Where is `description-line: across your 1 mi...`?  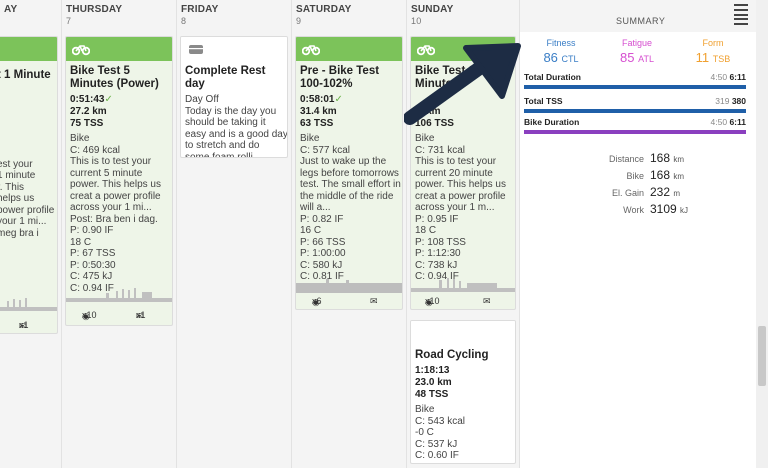 description-line: across your 1 mi... is located at coordinates (111, 207).